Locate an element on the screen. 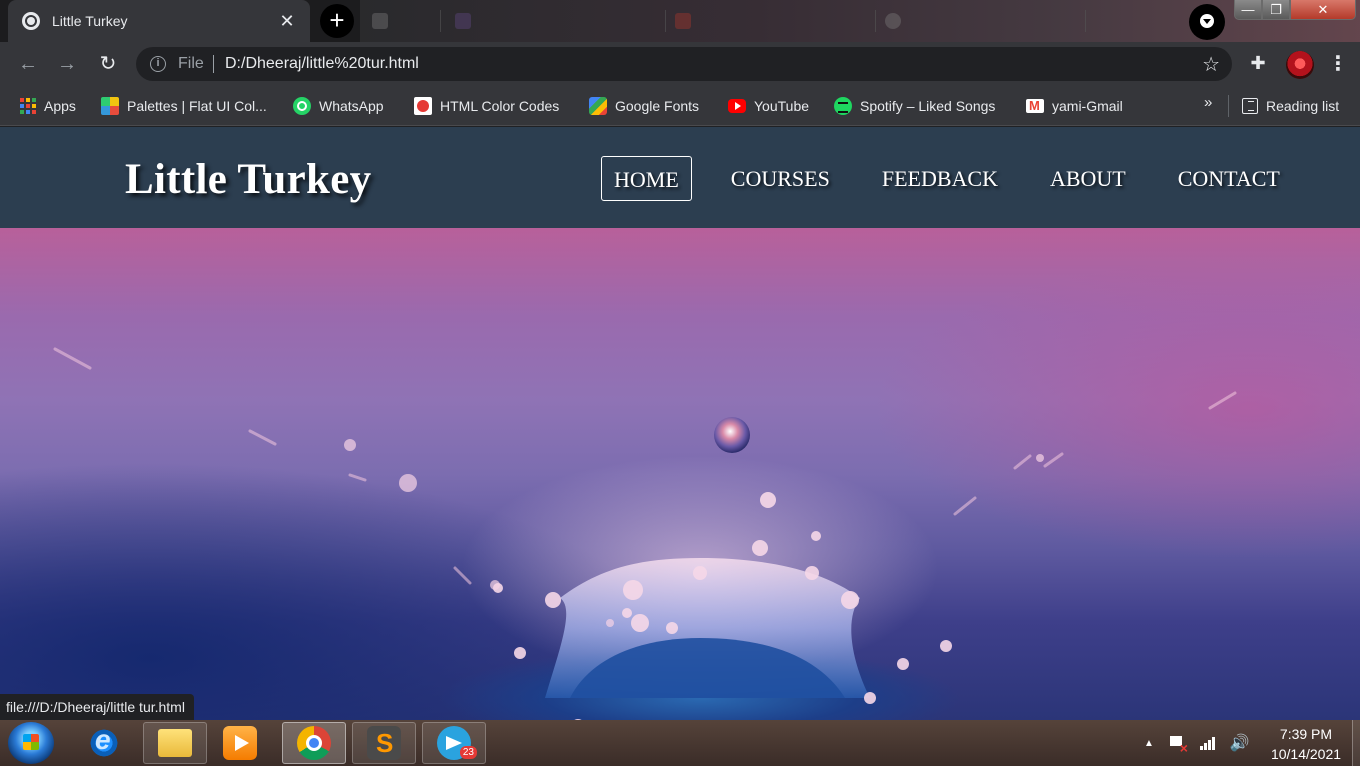 This screenshot has width=1360, height=766. taskbar-internet-explorer is located at coordinates (104, 743).